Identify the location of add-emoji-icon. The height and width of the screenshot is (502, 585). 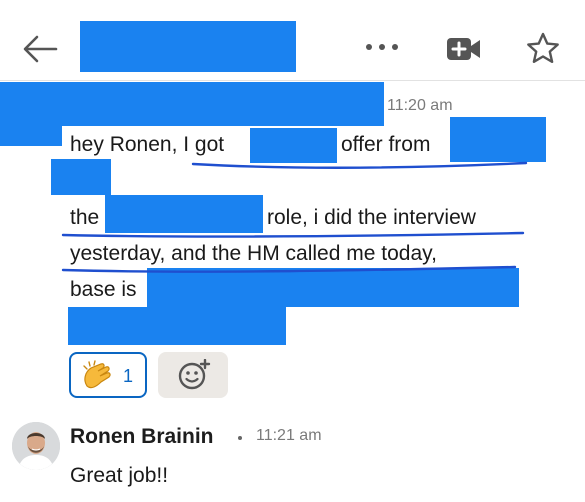
(194, 374).